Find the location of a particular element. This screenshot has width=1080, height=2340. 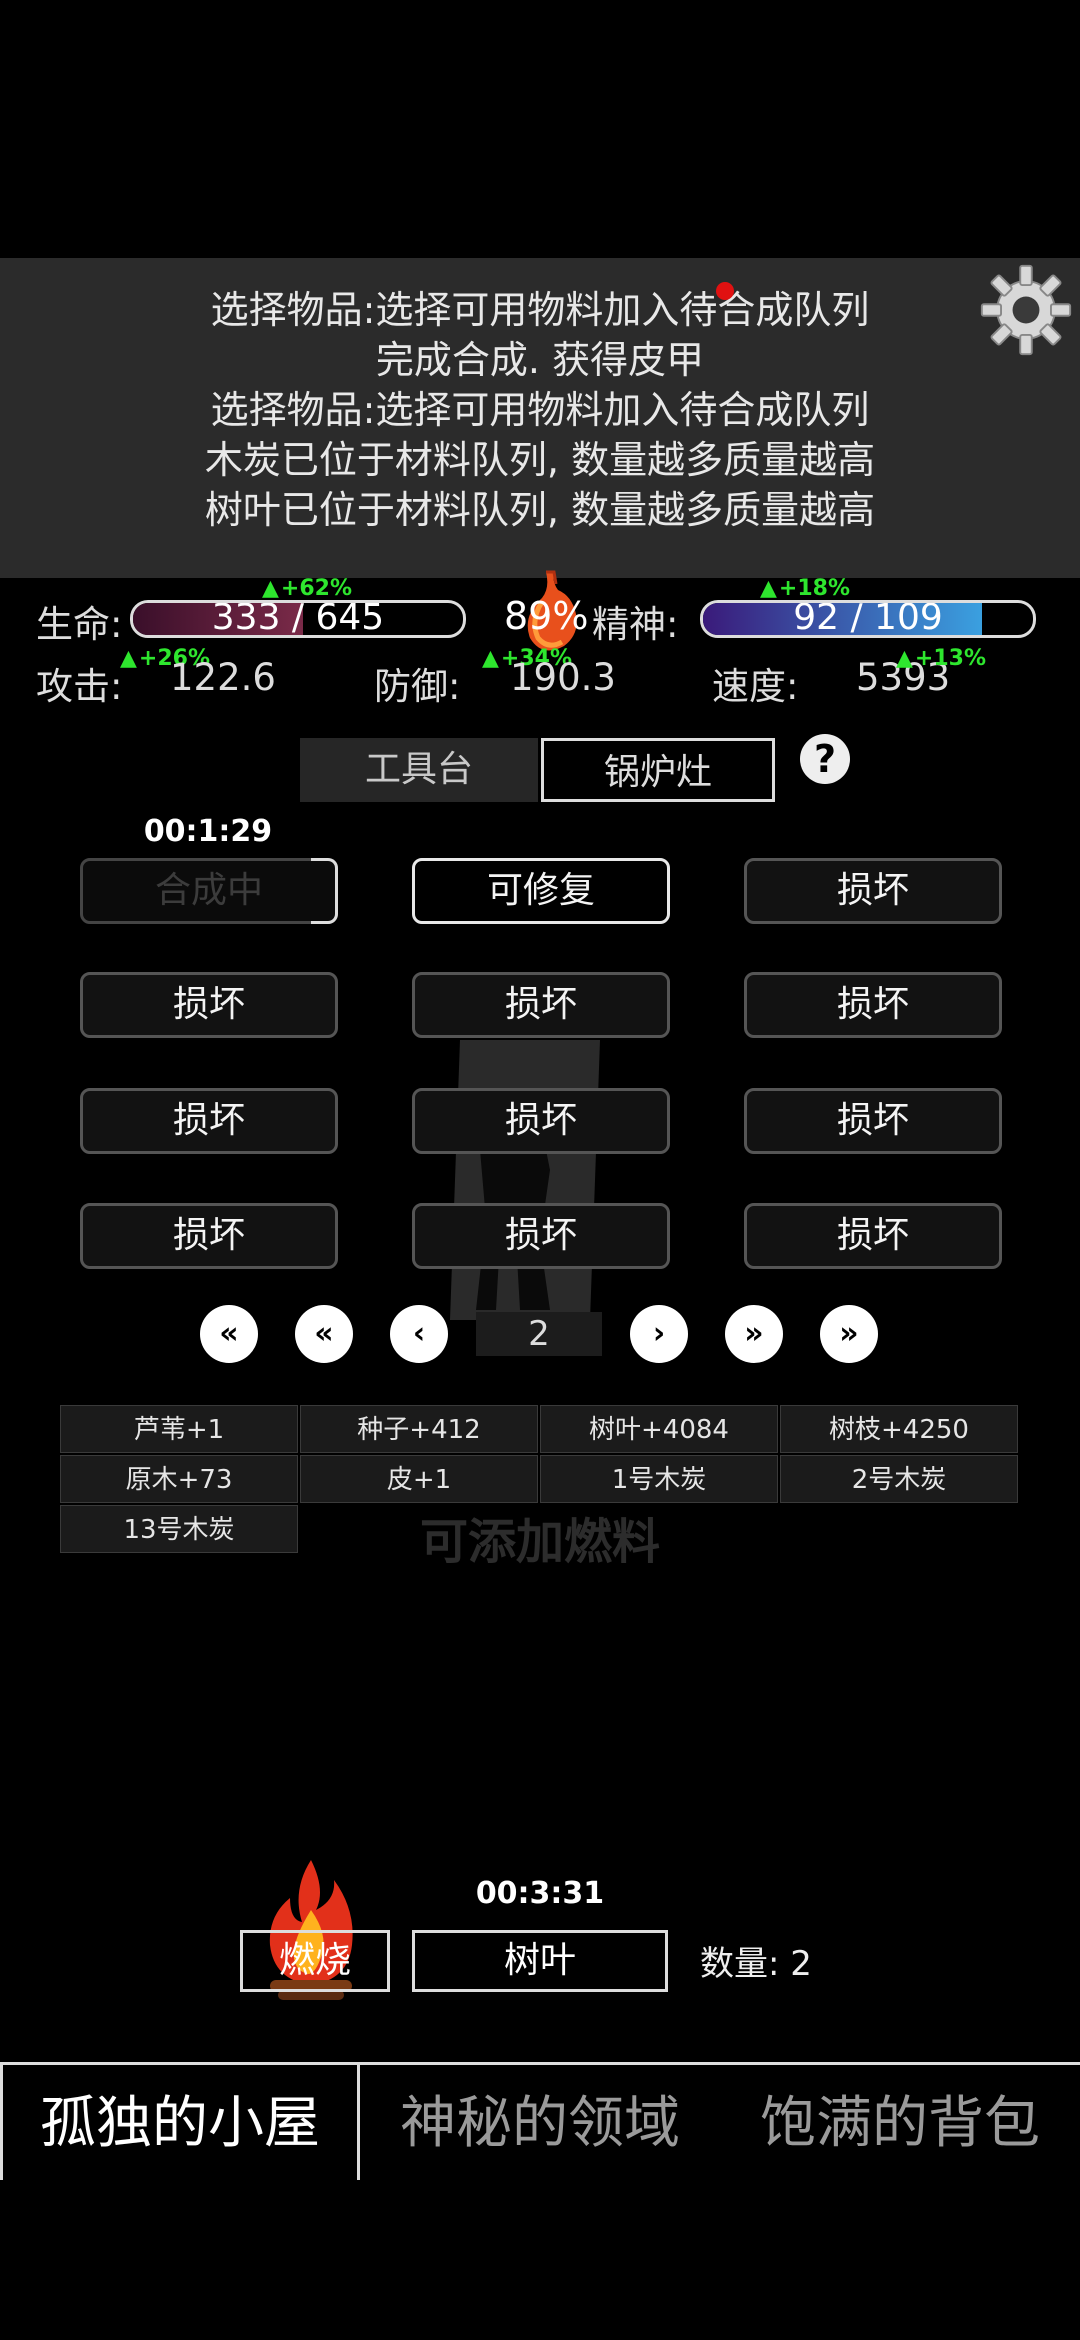

spirit-value: 92 / 109 is located at coordinates (868, 619).